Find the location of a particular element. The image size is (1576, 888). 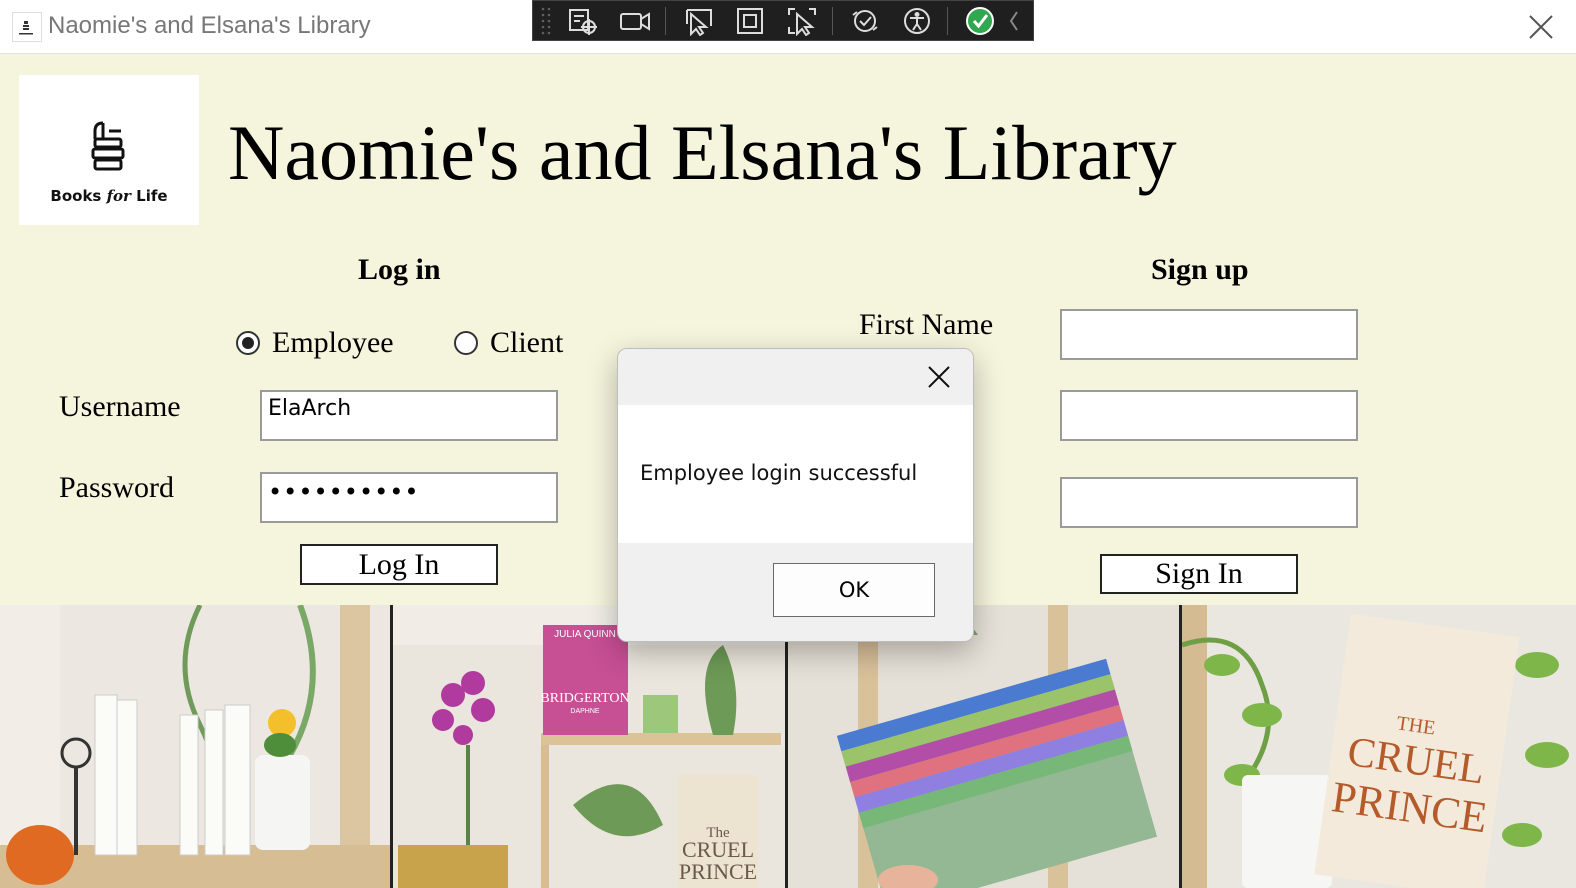

pointer-select-icon is located at coordinates (699, 22).